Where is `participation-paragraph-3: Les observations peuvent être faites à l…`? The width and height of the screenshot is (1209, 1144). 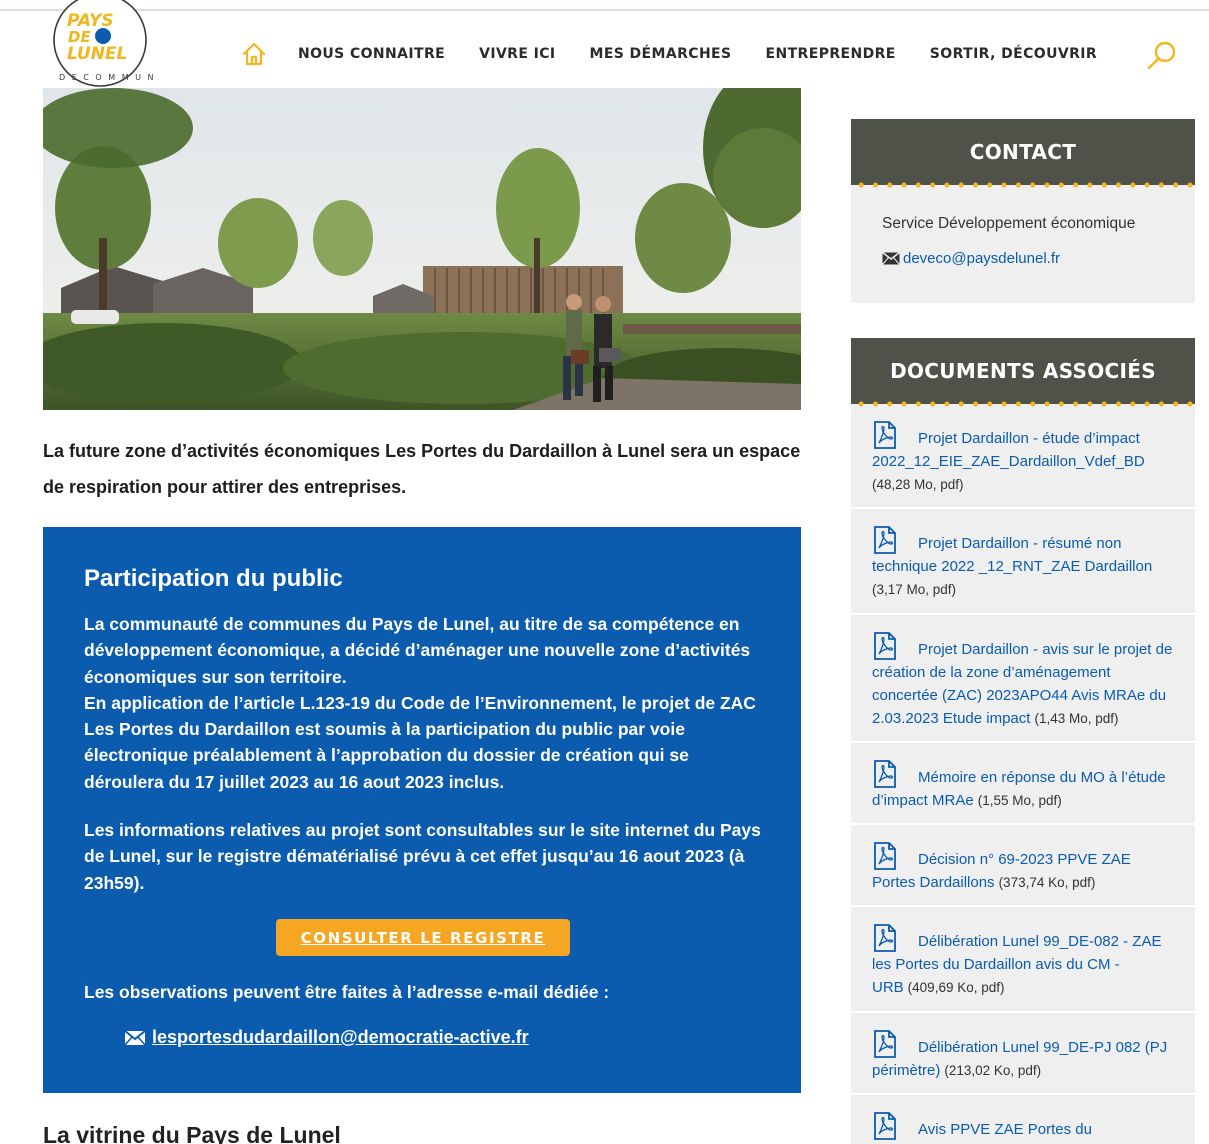 participation-paragraph-3: Les observations peuvent être faites à l… is located at coordinates (347, 992).